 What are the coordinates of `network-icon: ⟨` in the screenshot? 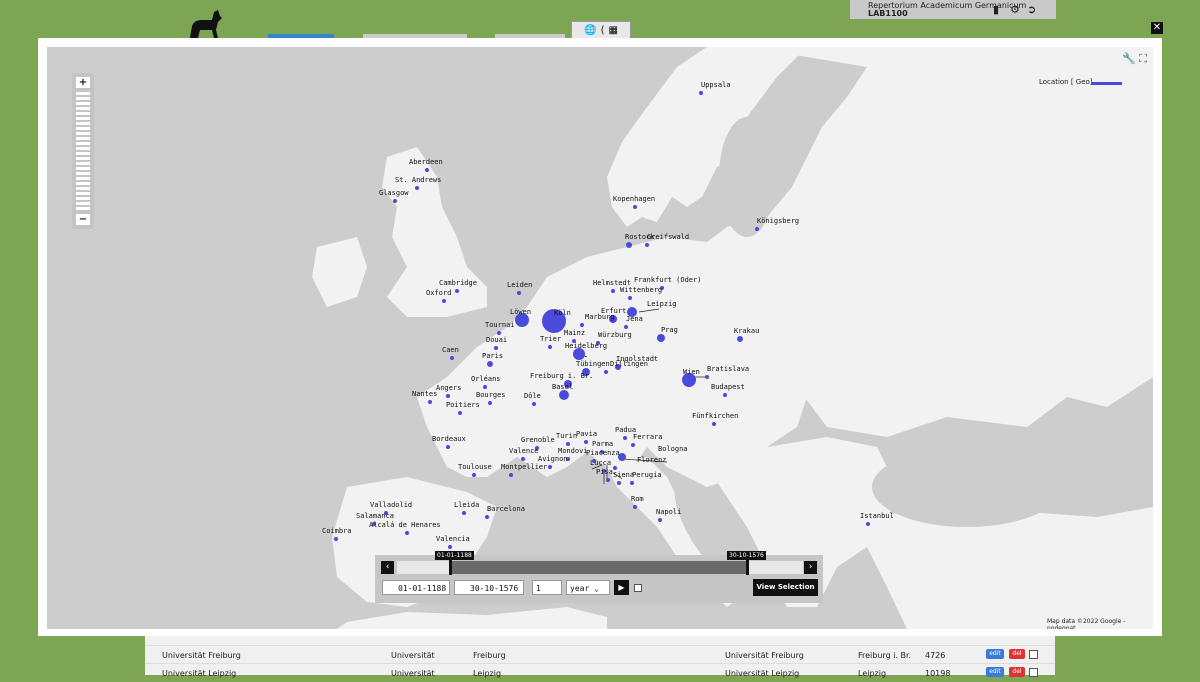 It's located at (603, 30).